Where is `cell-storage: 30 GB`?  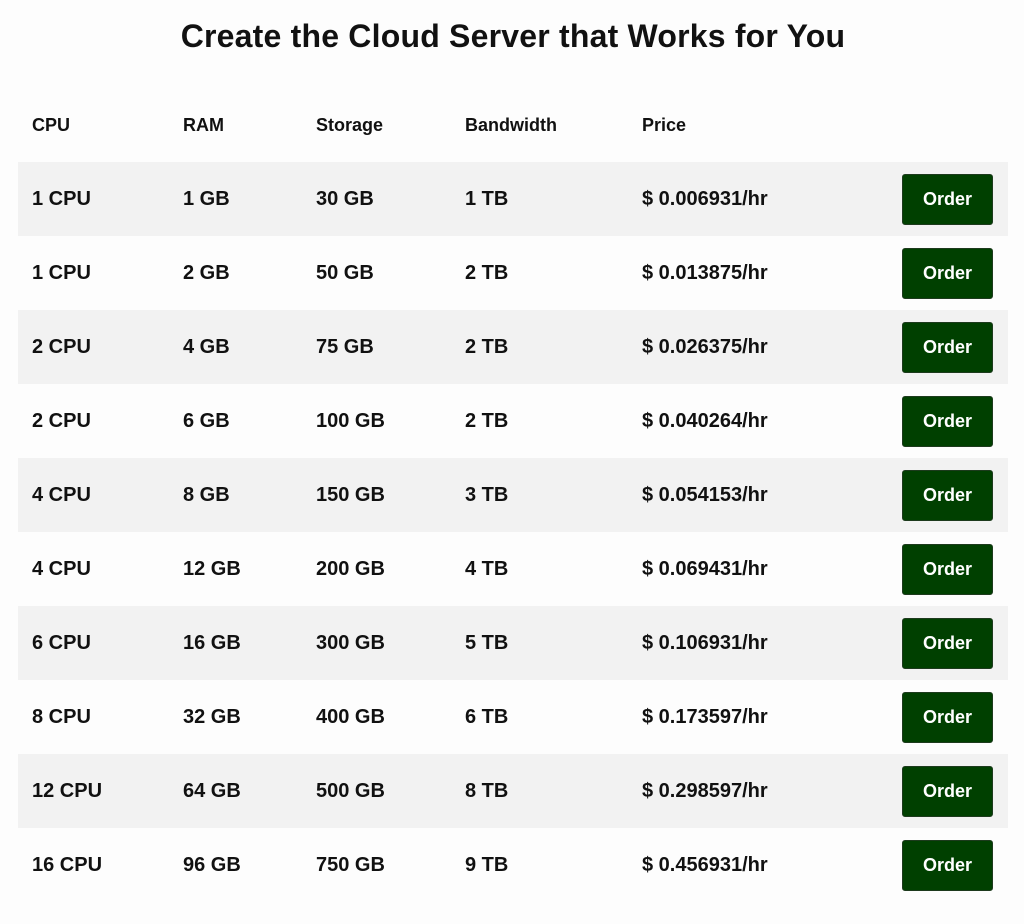
cell-storage: 30 GB is located at coordinates (390, 199).